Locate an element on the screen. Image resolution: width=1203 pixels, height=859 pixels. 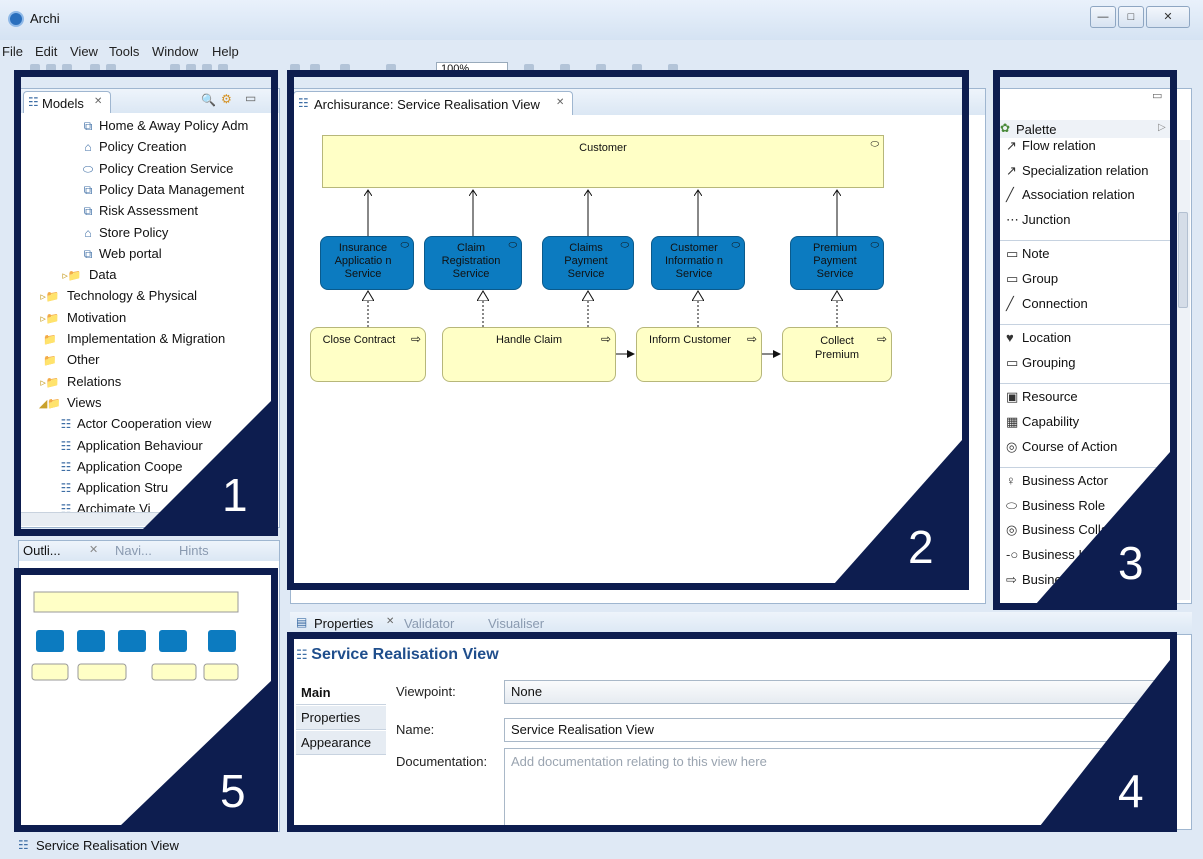
menu-help: Help is located at coordinates (225, 51).